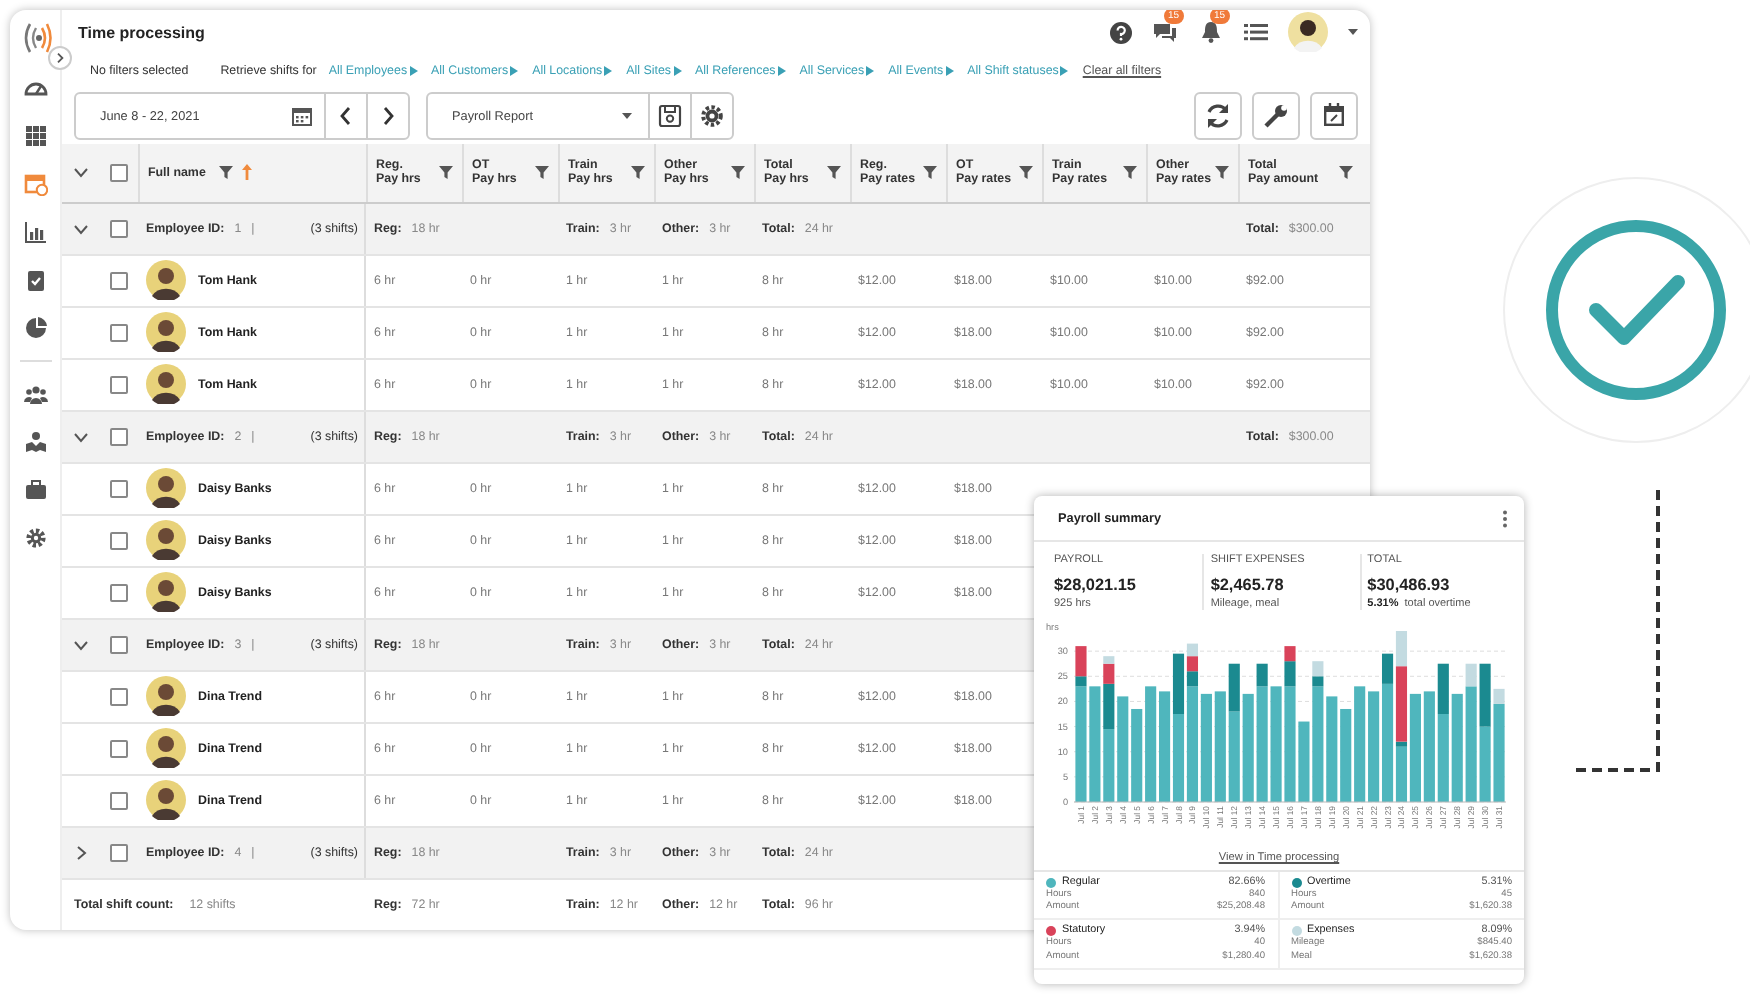  What do you see at coordinates (35, 394) in the screenshot?
I see `people-group-icon` at bounding box center [35, 394].